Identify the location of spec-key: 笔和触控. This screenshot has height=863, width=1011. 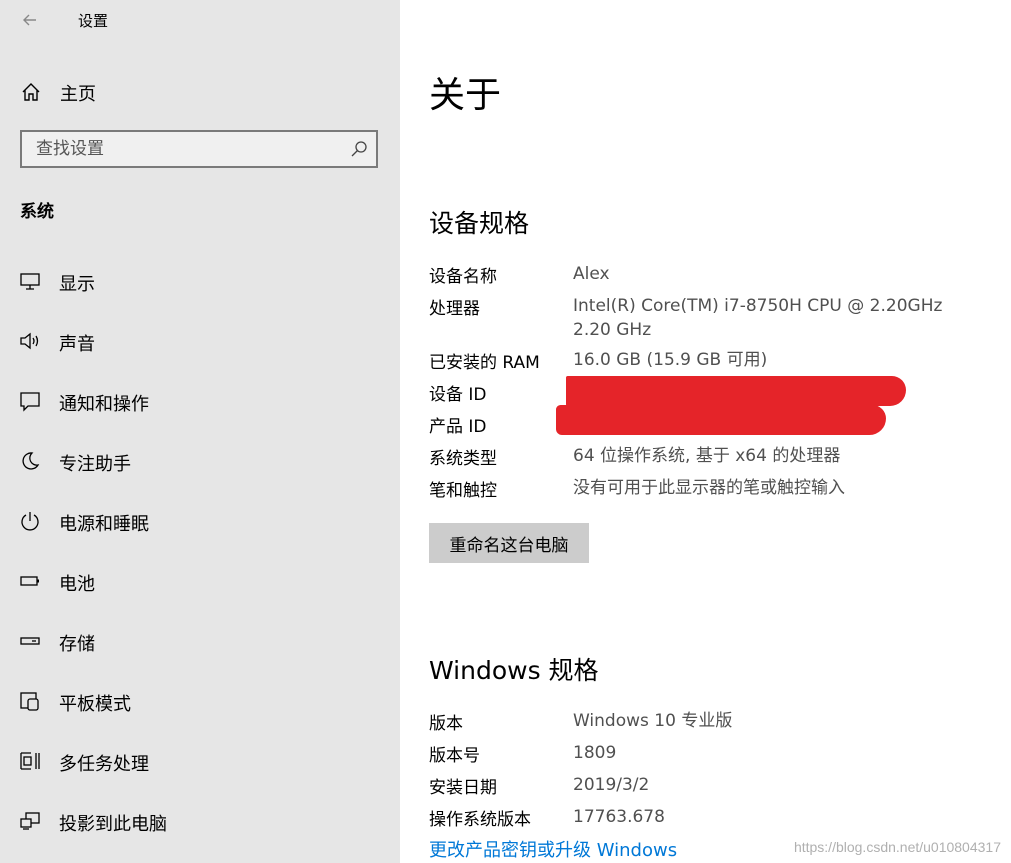
(463, 491).